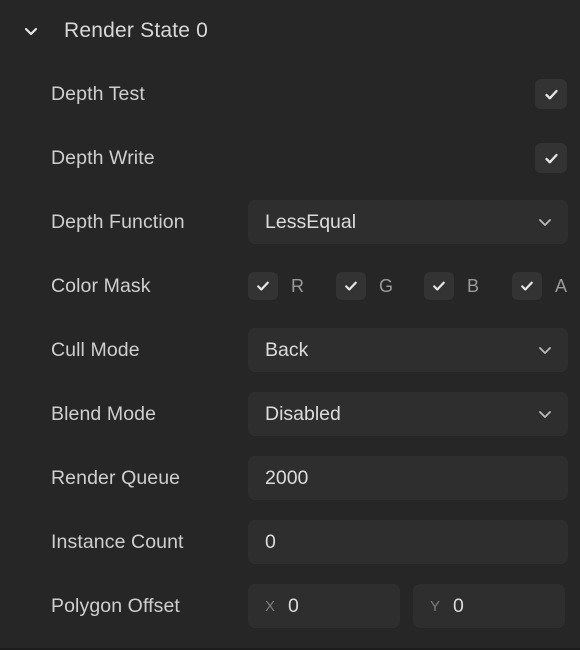  I want to click on row-depth-write: Depth Write, so click(290, 158).